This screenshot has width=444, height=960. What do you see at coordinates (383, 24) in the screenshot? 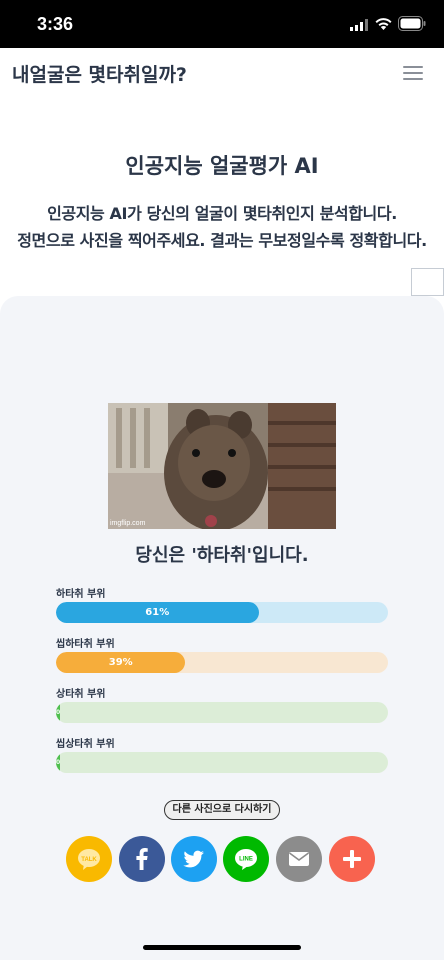
I see `wifi-icon` at bounding box center [383, 24].